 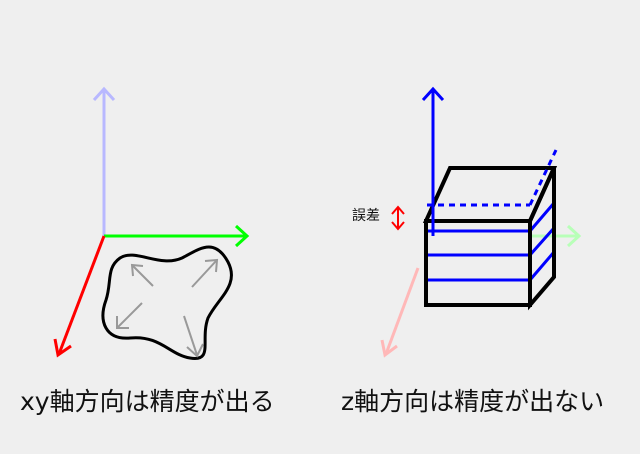 What do you see at coordinates (366, 216) in the screenshot?
I see `error-label: 誤差` at bounding box center [366, 216].